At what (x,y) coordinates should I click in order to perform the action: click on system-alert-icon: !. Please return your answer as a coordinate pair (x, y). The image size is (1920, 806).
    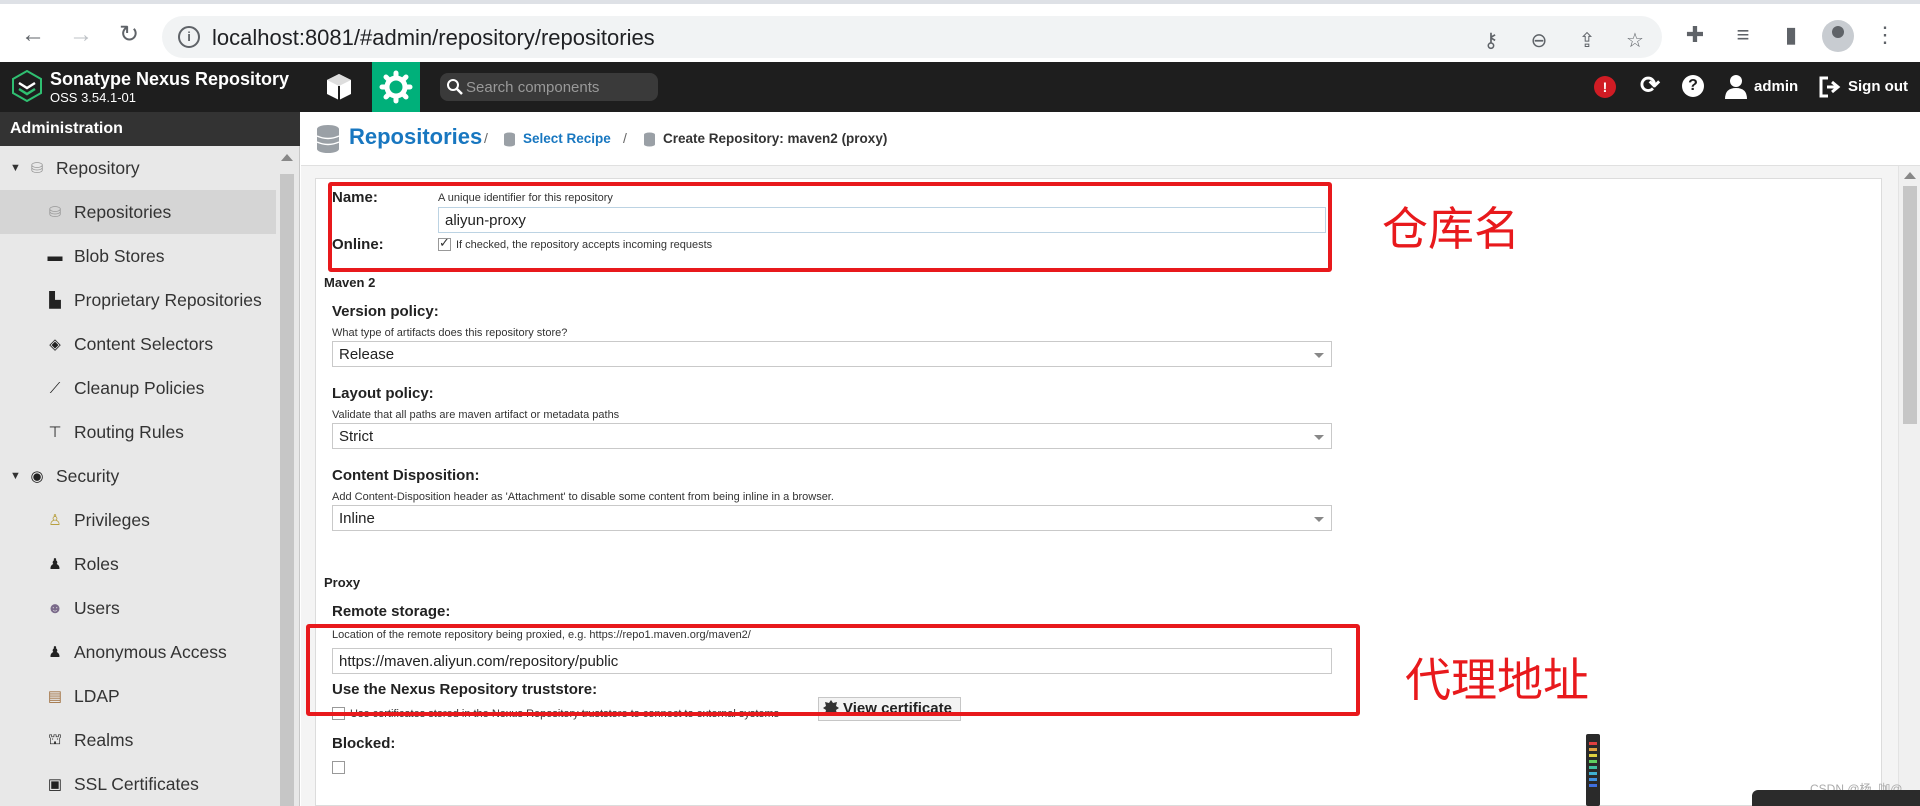
    Looking at the image, I should click on (1605, 87).